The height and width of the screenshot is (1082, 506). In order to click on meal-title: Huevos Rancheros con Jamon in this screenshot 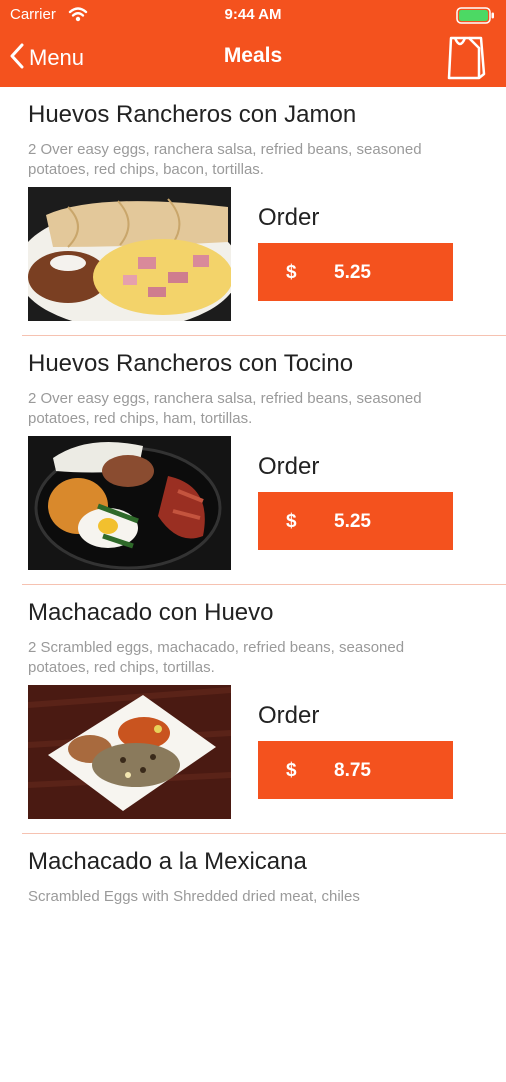, I will do `click(192, 114)`.